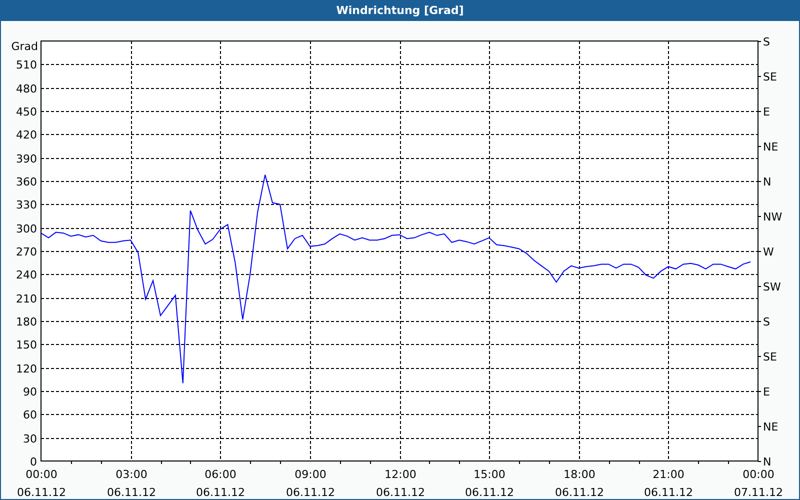 Image resolution: width=800 pixels, height=500 pixels. Describe the element at coordinates (768, 252) in the screenshot. I see `direction-label: W` at that location.